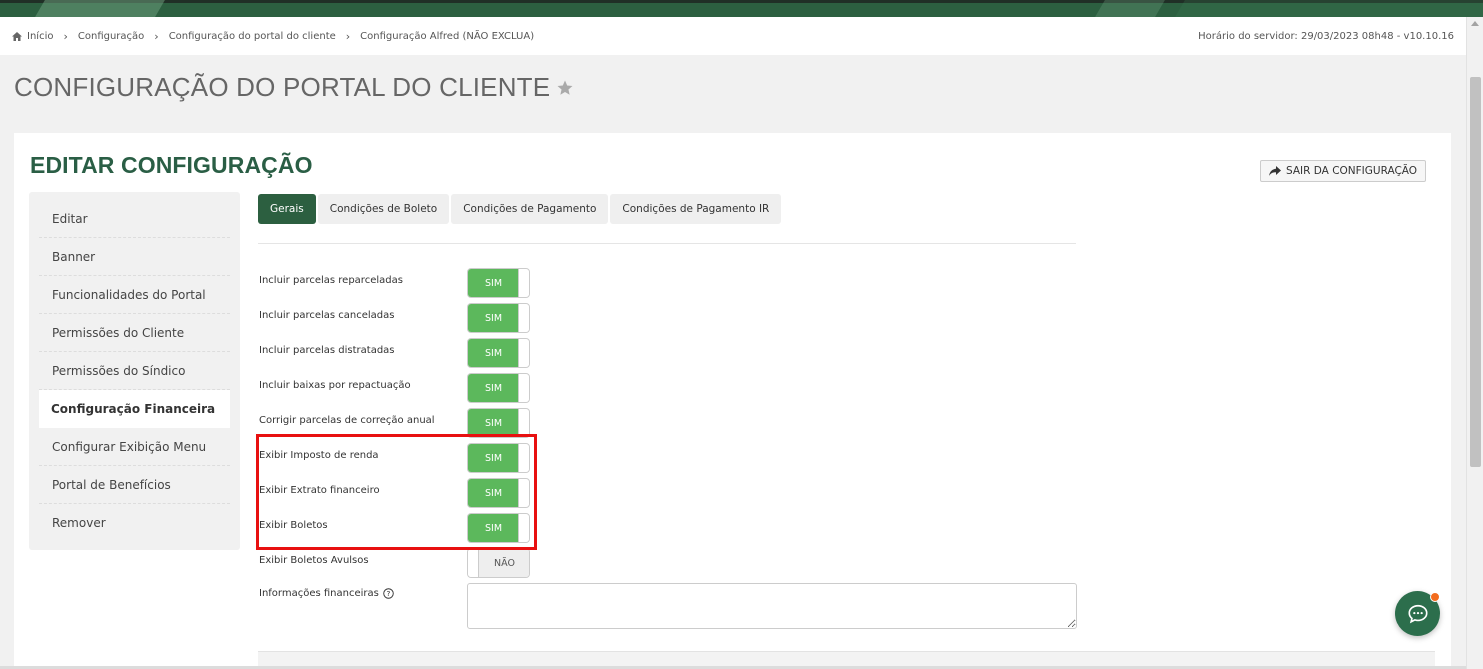 Image resolution: width=1483 pixels, height=669 pixels. What do you see at coordinates (134, 485) in the screenshot?
I see `sidebar-item-portal-beneficios: Portal de Benefícios` at bounding box center [134, 485].